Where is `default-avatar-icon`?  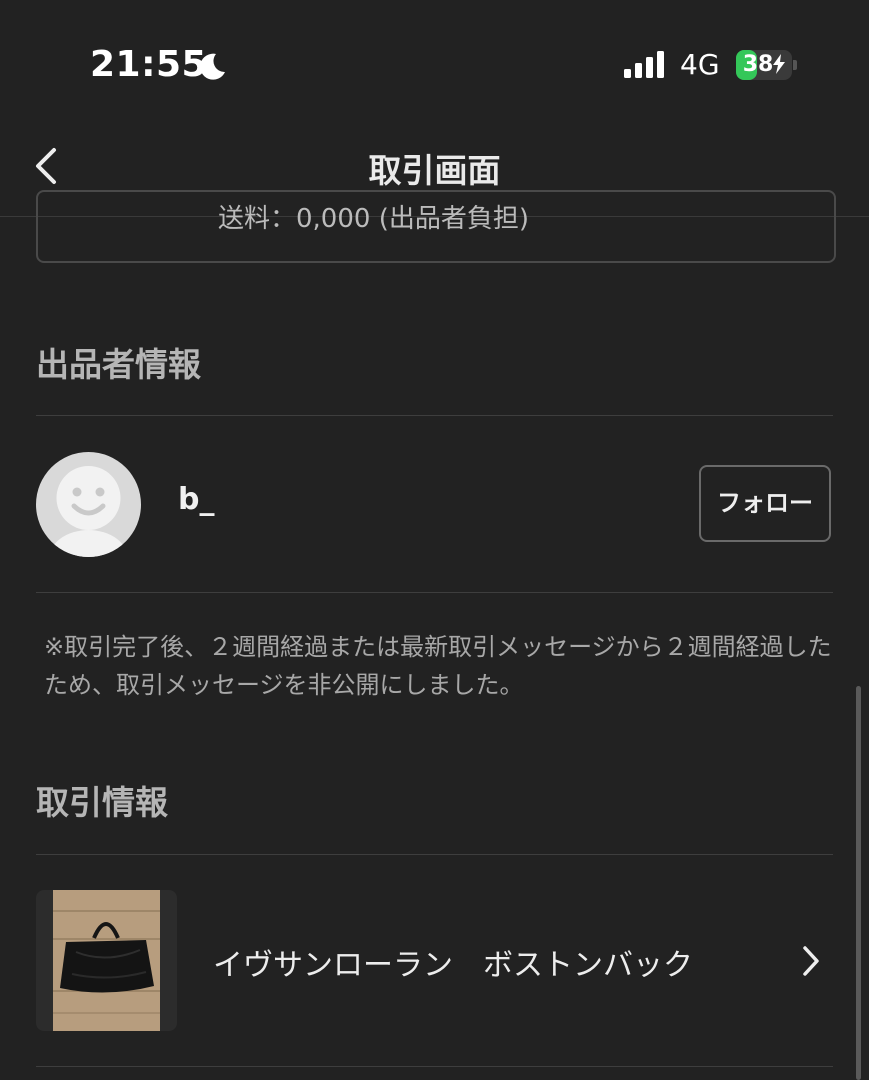 default-avatar-icon is located at coordinates (88, 504).